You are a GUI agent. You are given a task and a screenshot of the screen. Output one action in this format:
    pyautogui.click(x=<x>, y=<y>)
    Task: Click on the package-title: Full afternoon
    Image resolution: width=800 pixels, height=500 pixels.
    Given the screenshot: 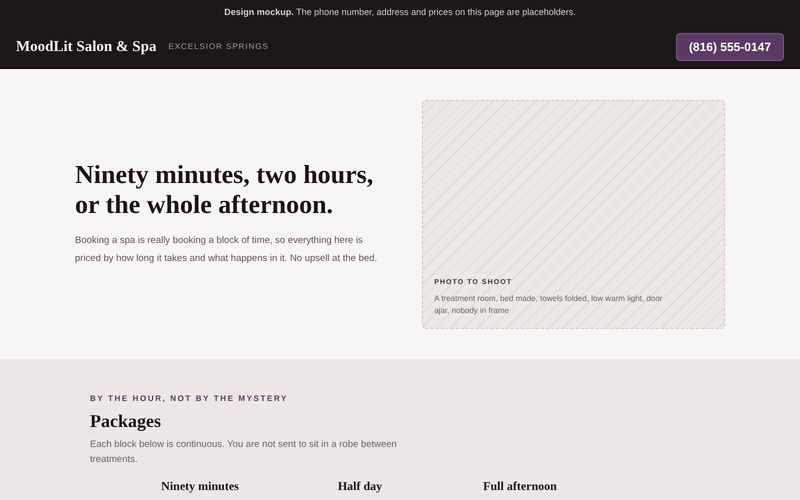 What is the action you would take?
    pyautogui.click(x=520, y=486)
    